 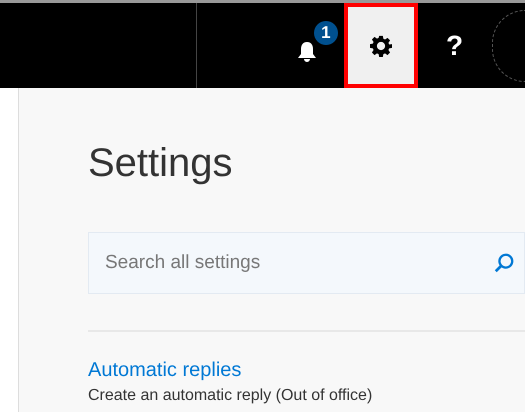 I want to click on search-field: Search all settings, so click(x=306, y=263).